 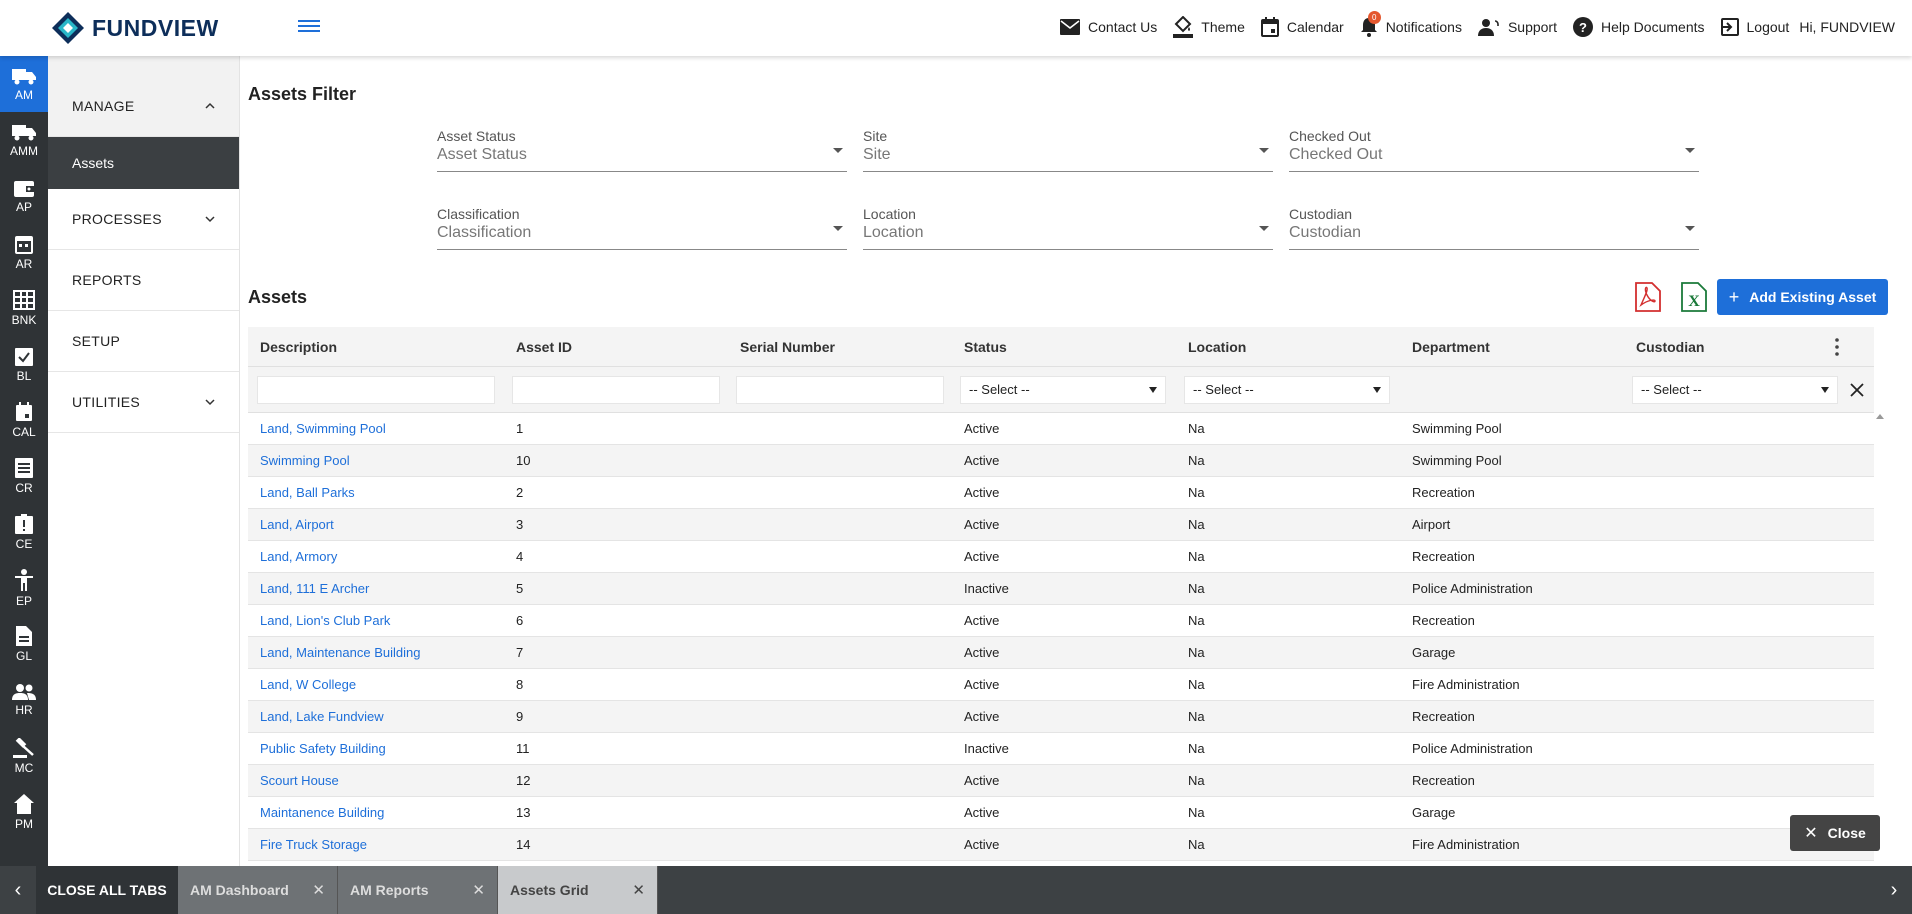 What do you see at coordinates (376, 652) in the screenshot?
I see `cell-description: Land, Maintenance Building` at bounding box center [376, 652].